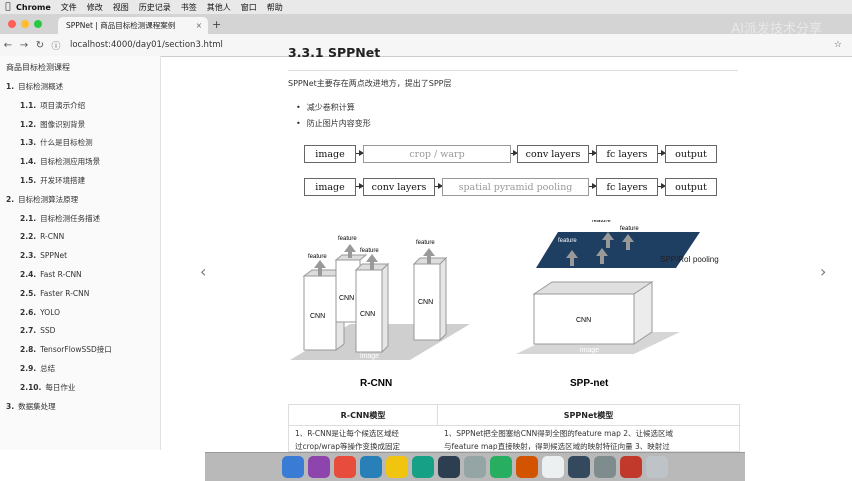 The width and height of the screenshot is (852, 481). Describe the element at coordinates (155, 7) in the screenshot. I see `menu-history: 历史记录` at that location.